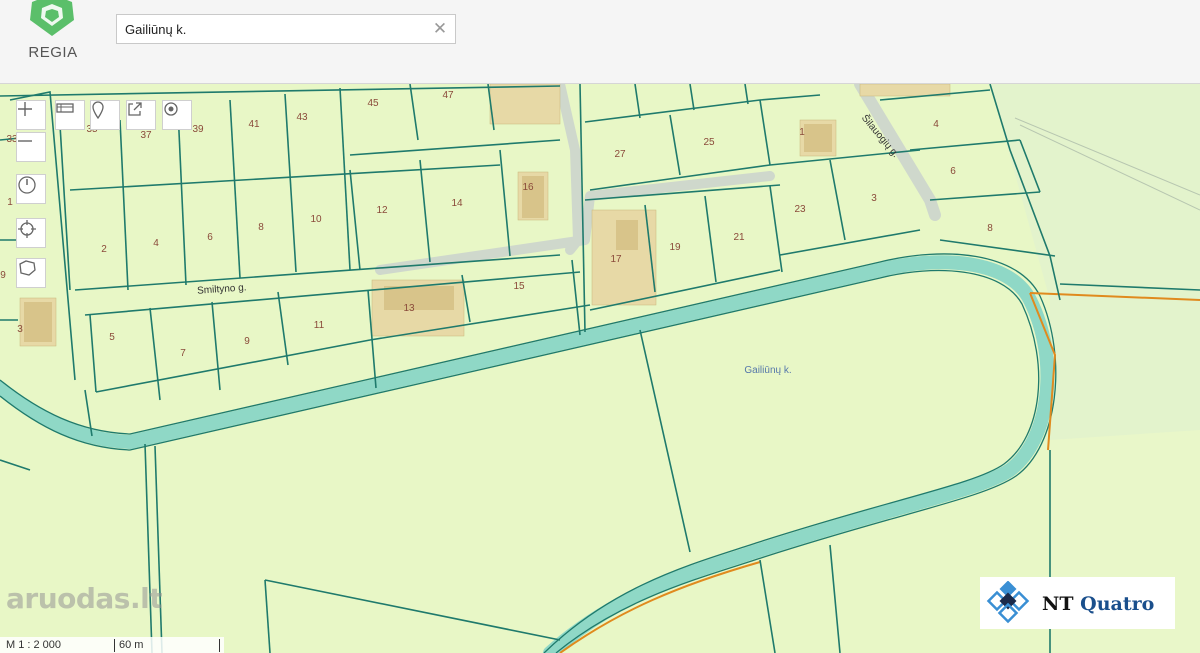 The height and width of the screenshot is (653, 1200). I want to click on svg-text: 43, so click(302, 117).